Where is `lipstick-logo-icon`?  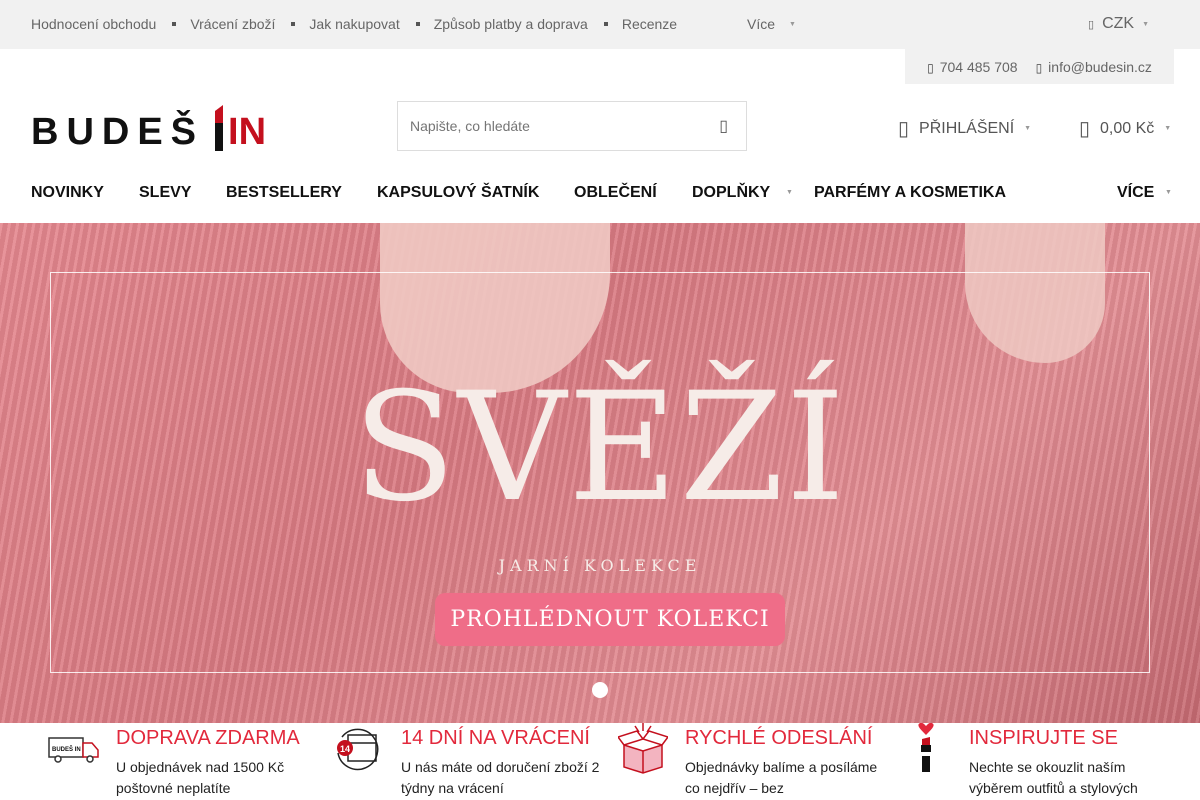
lipstick-logo-icon is located at coordinates (219, 128).